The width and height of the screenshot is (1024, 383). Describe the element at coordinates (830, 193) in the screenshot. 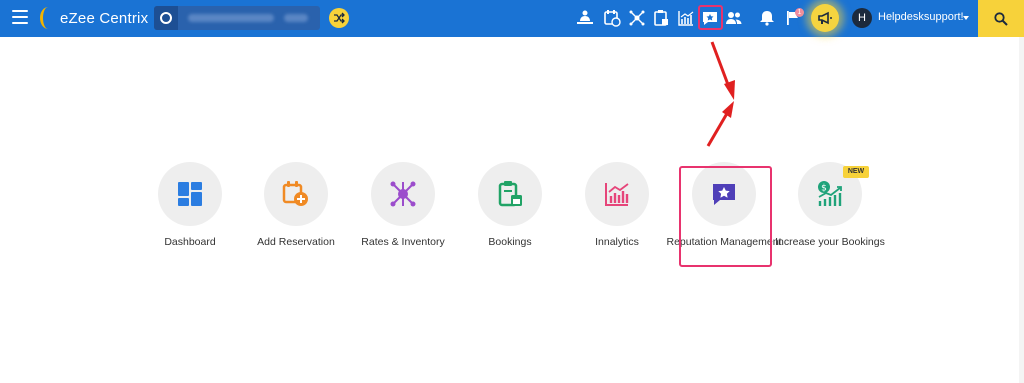

I see `increase-bookings-icon: $` at that location.